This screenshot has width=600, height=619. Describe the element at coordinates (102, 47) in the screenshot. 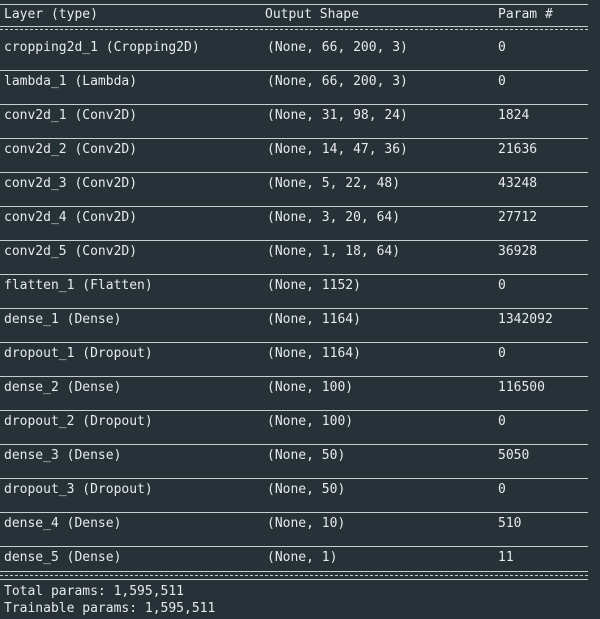

I see `layer-name: cropping2d_1 (Cropping2D)` at that location.